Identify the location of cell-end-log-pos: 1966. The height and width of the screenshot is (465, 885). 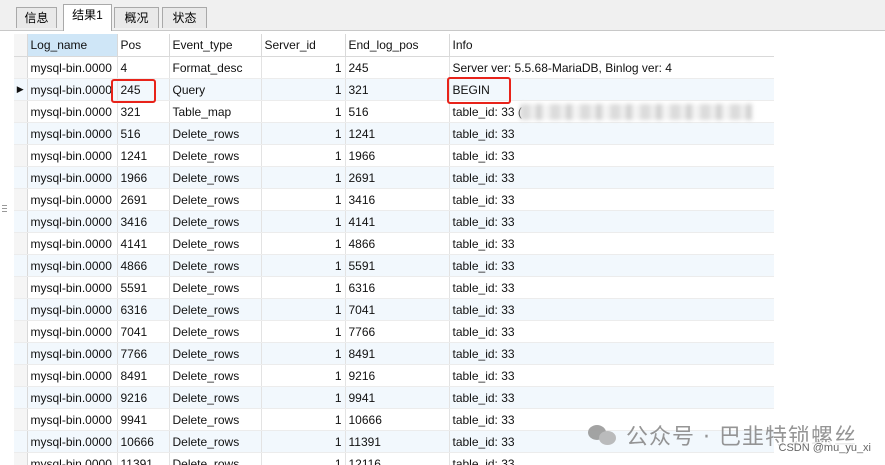
(397, 155).